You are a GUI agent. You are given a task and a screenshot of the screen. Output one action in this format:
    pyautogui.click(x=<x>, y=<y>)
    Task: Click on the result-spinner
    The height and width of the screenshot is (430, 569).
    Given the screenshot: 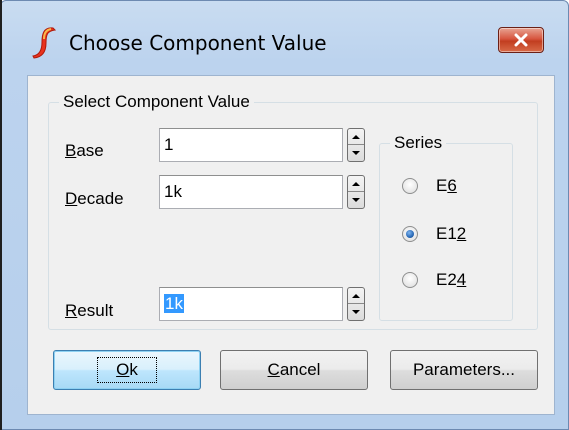 What is the action you would take?
    pyautogui.click(x=356, y=304)
    